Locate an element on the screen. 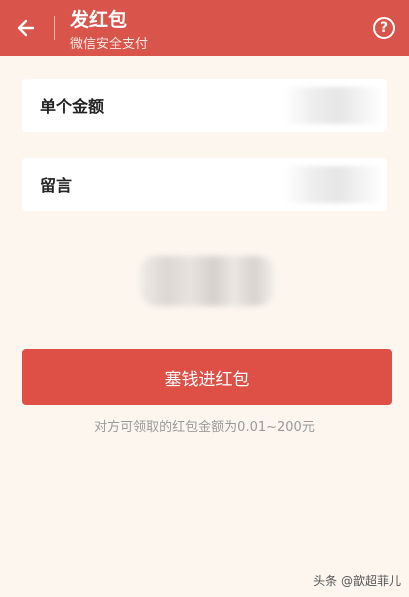 The height and width of the screenshot is (597, 409). watermark: 头条 @歆超菲儿 is located at coordinates (357, 581).